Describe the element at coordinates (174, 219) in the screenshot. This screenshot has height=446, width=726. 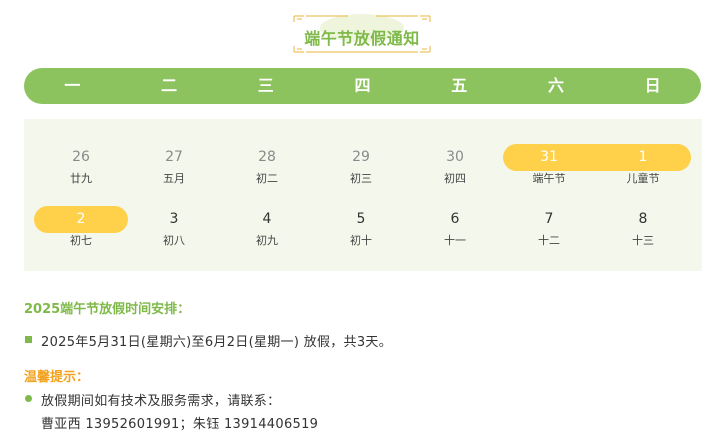
I see `day-number: 3` at that location.